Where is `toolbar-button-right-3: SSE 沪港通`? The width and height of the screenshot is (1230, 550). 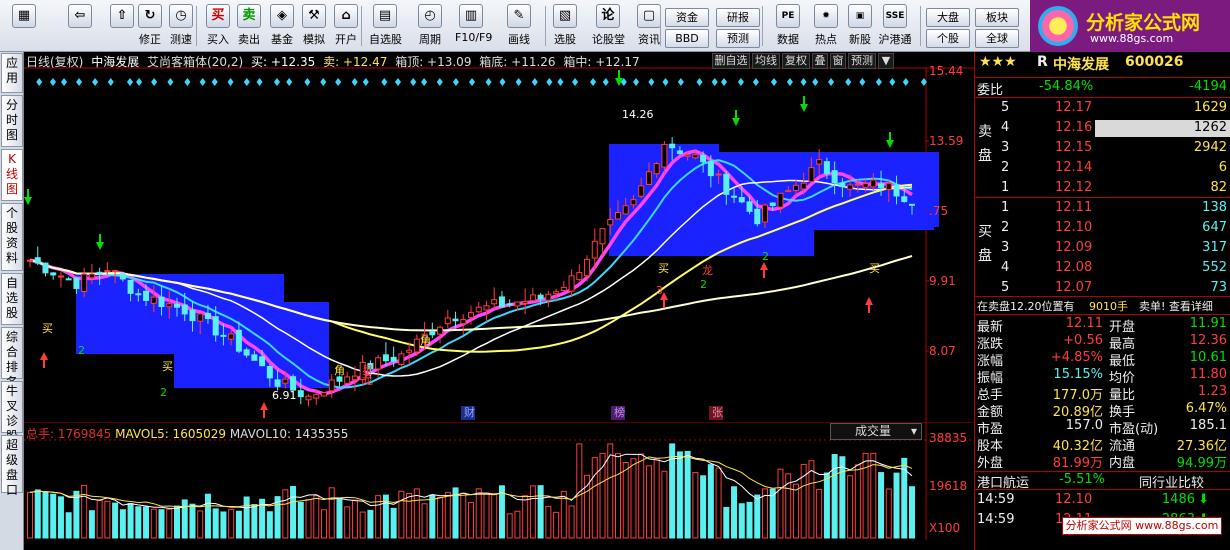
toolbar-button-right-3: SSE 沪港通 is located at coordinates (895, 26).